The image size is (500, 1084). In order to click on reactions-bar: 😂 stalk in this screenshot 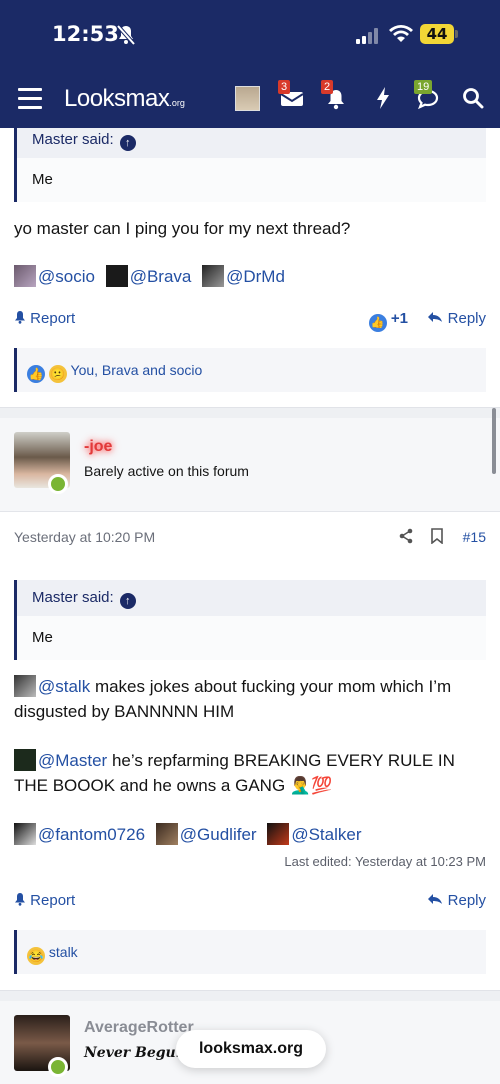, I will do `click(250, 952)`.